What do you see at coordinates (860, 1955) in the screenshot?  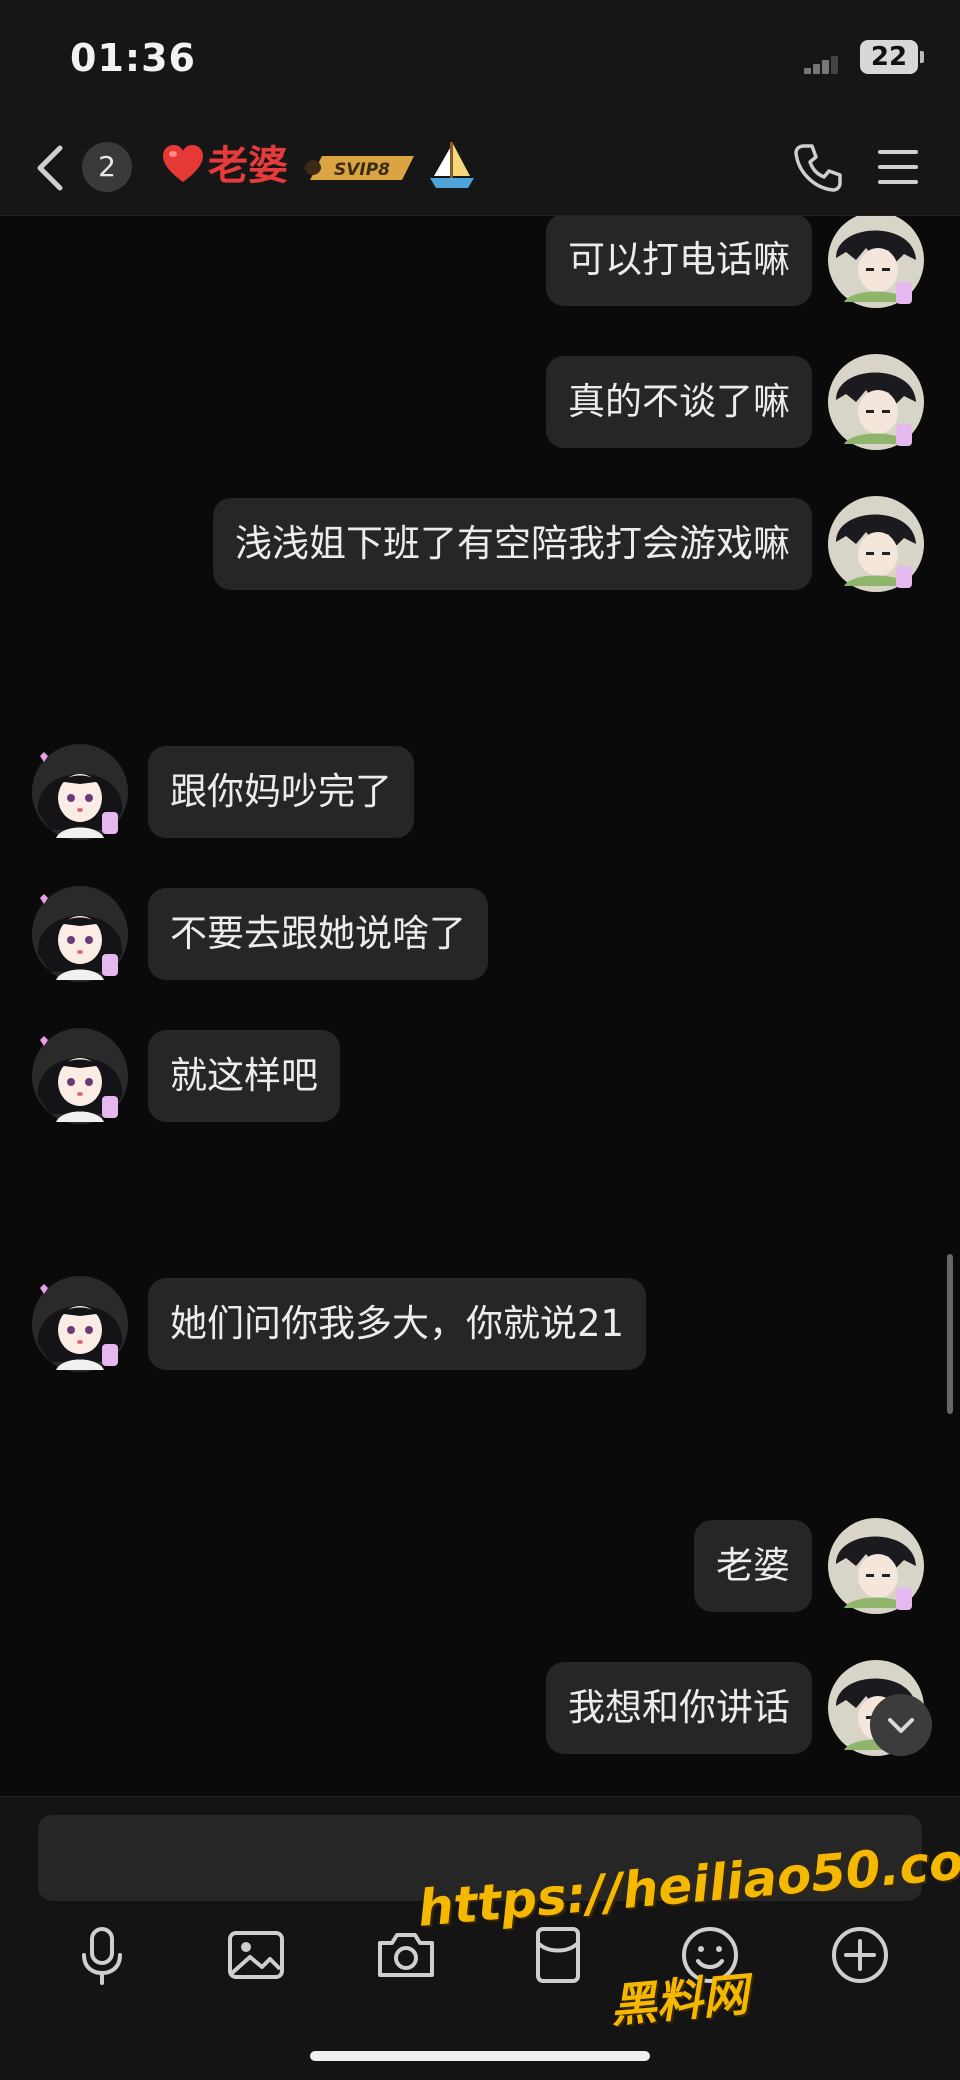 I see `plus-icon` at bounding box center [860, 1955].